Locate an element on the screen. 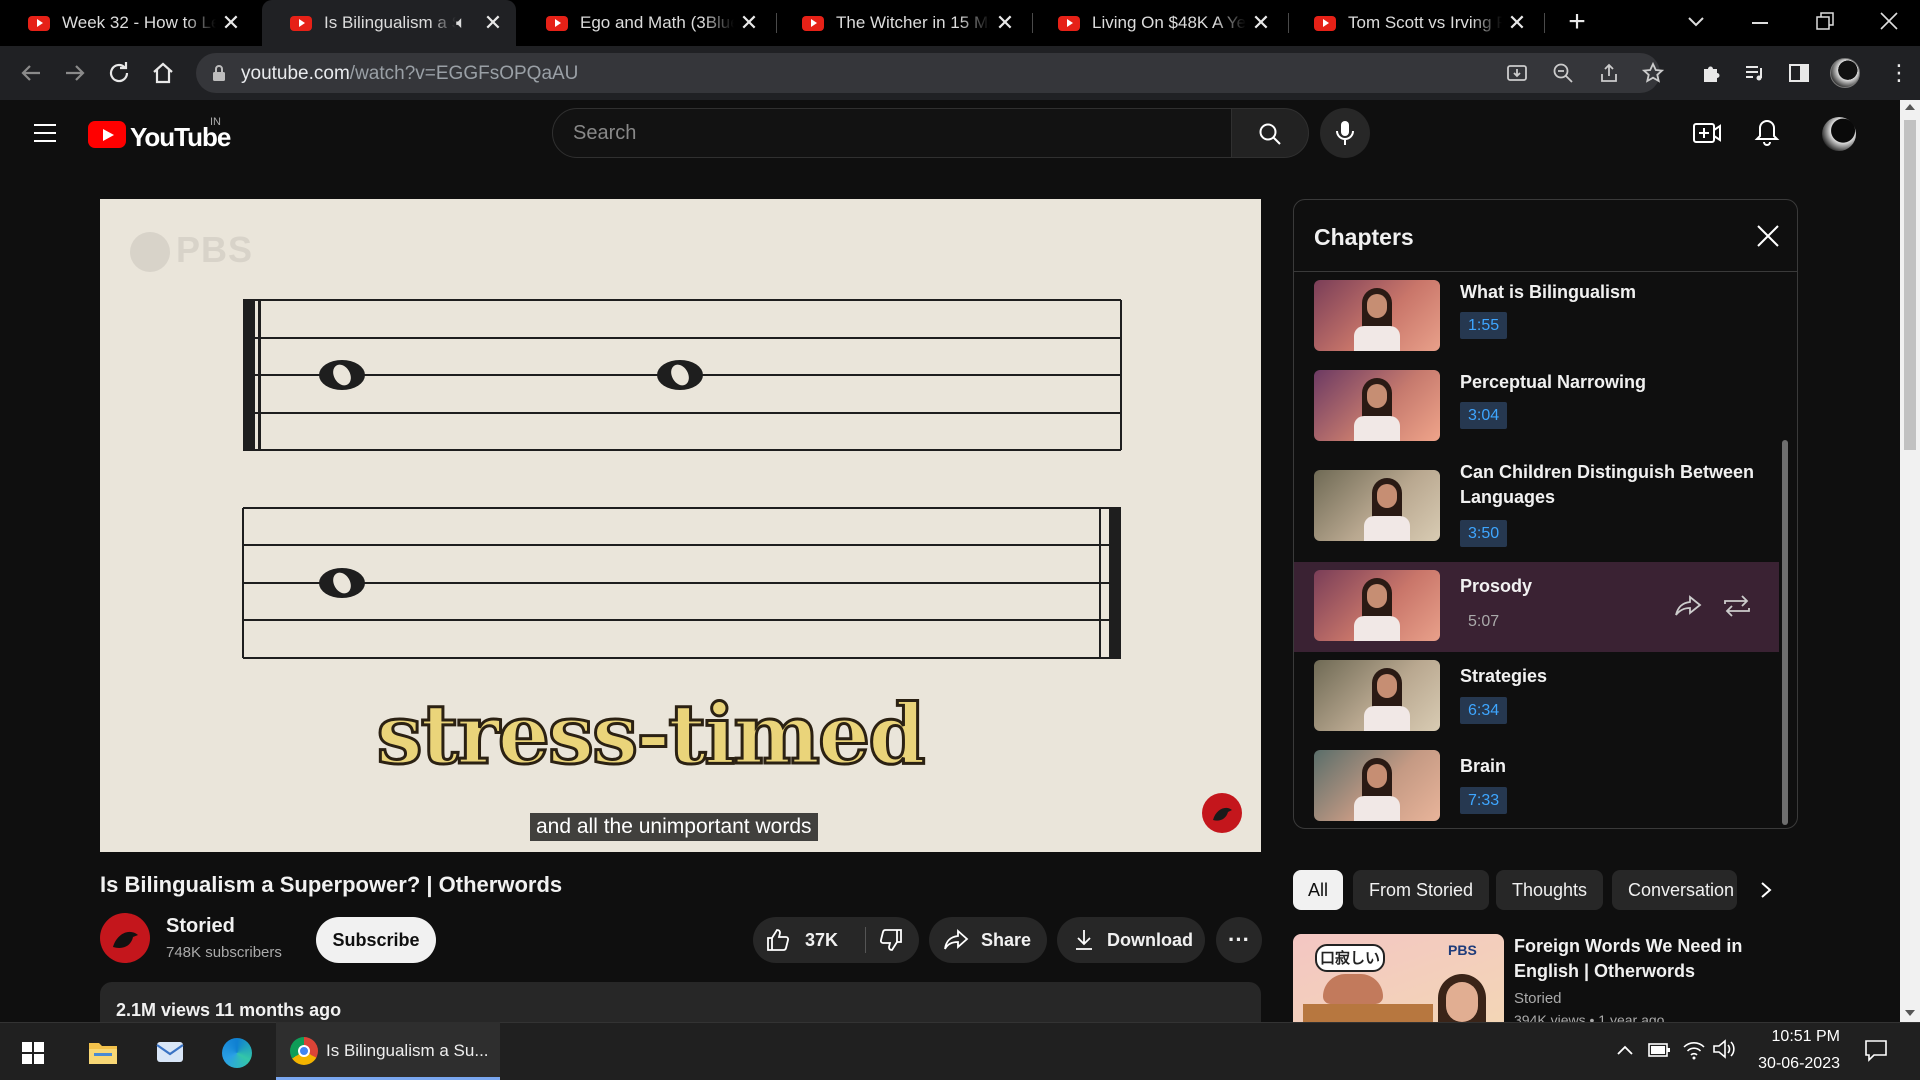 The height and width of the screenshot is (1080, 1920). chevron-right-icon is located at coordinates (1766, 890).